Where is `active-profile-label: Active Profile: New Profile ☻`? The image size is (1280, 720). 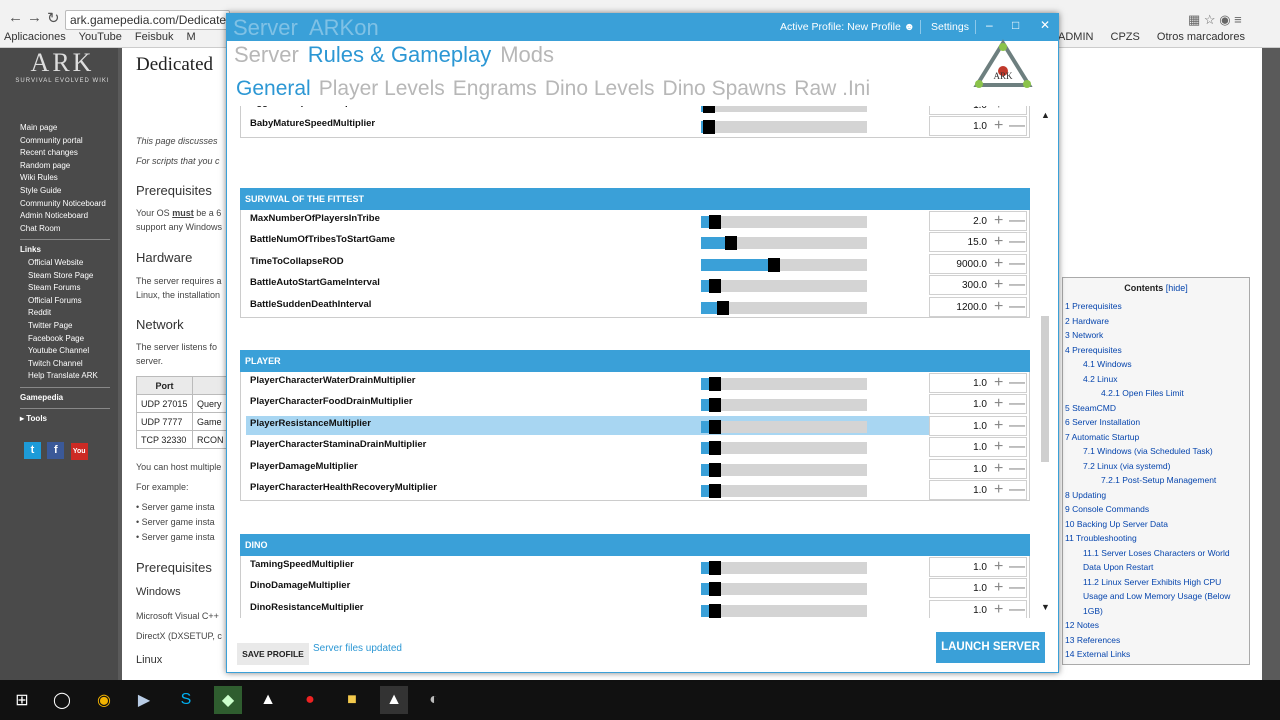 active-profile-label: Active Profile: New Profile ☻ is located at coordinates (847, 27).